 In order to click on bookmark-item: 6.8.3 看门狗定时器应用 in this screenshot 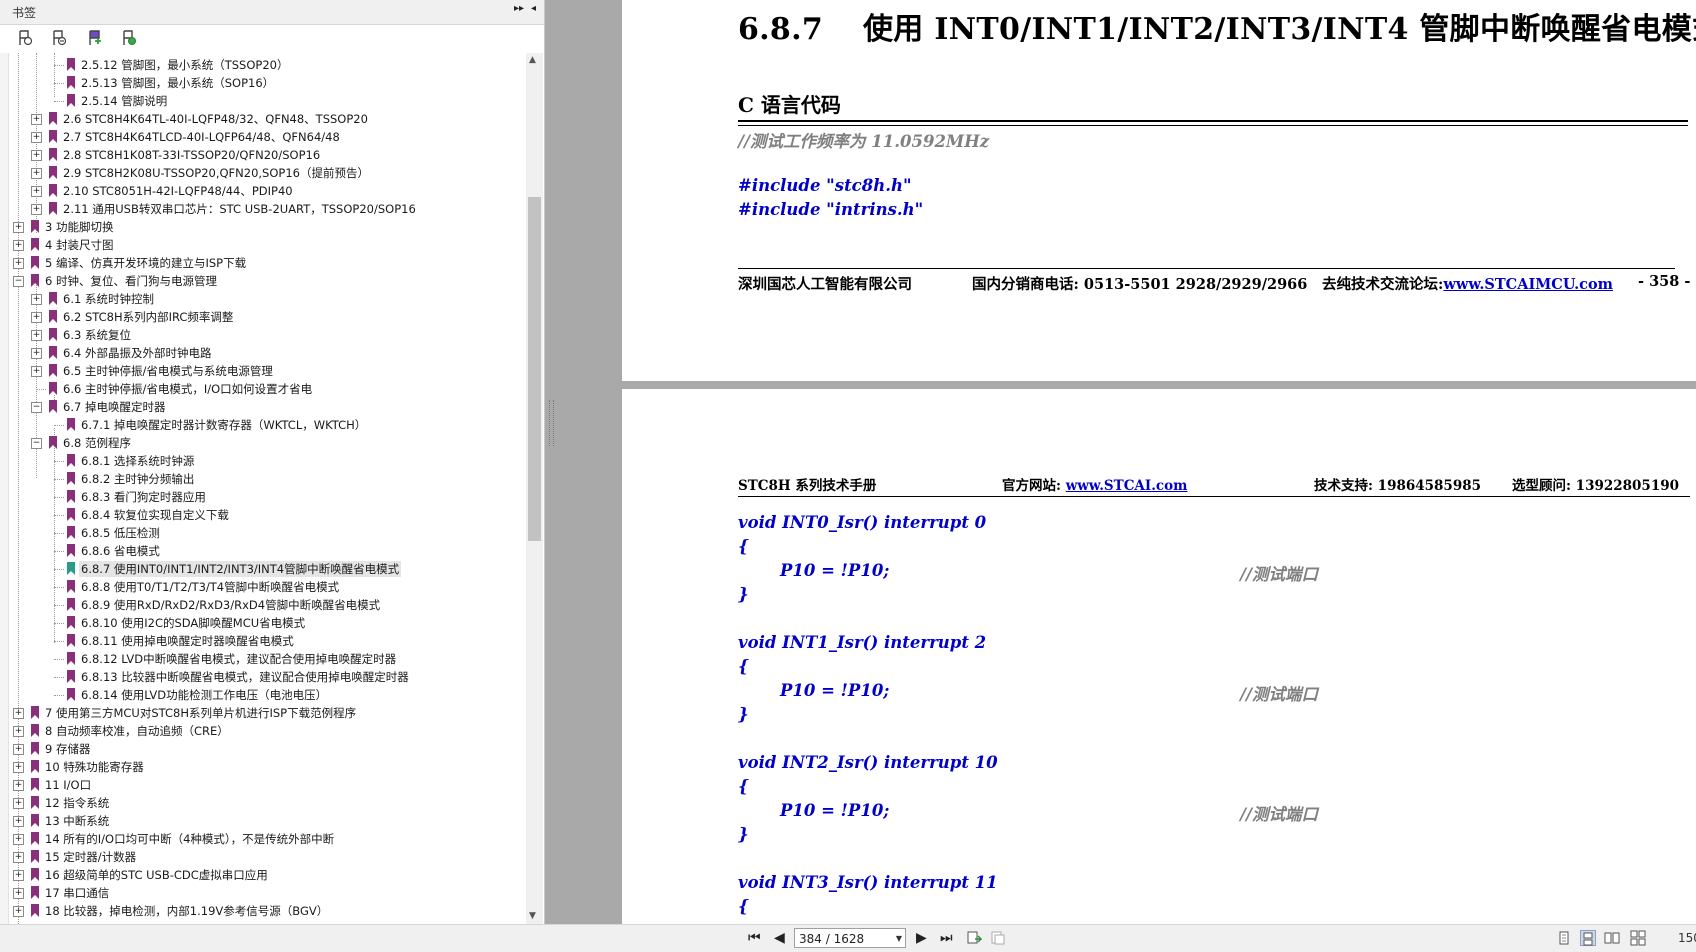, I will do `click(263, 497)`.